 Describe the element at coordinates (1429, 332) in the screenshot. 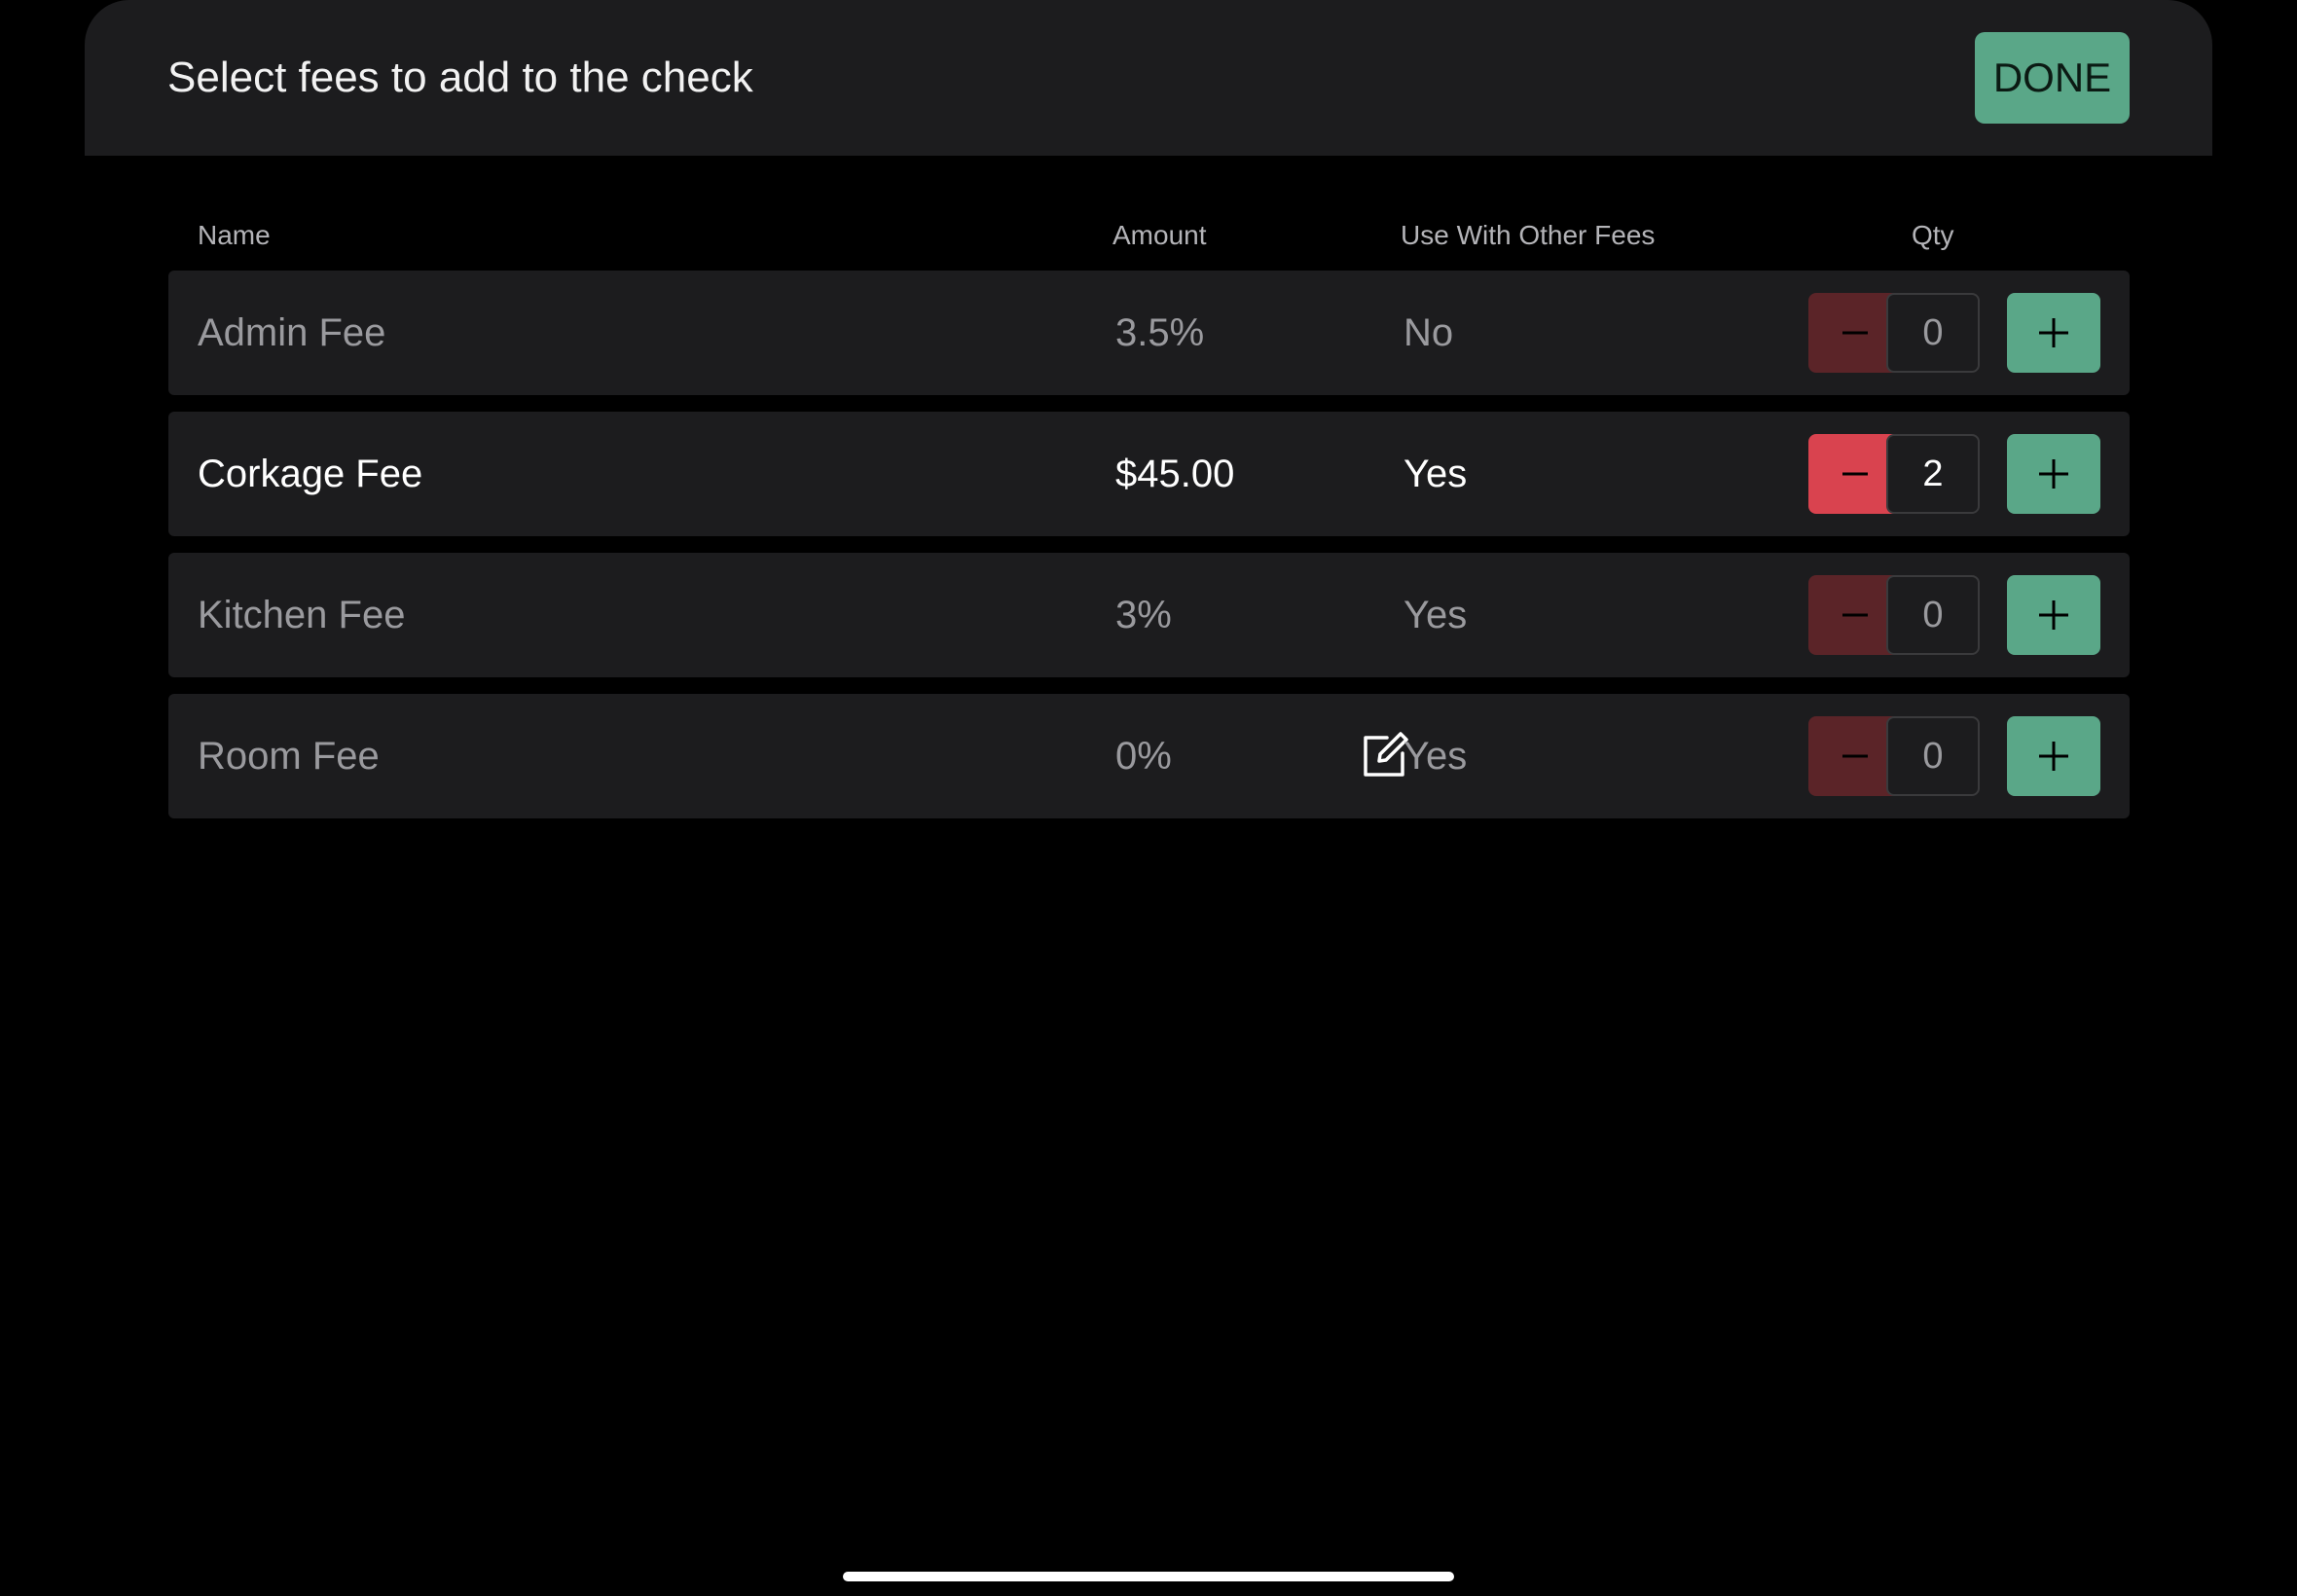

I see `fee-use-with-other-fees: No` at that location.